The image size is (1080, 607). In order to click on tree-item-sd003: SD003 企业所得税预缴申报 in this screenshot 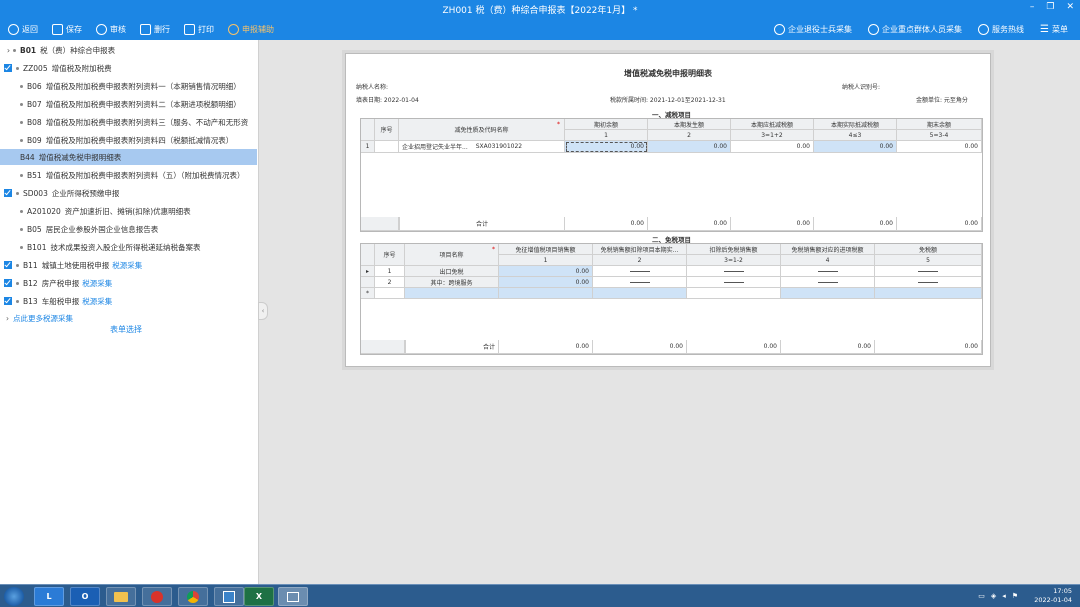, I will do `click(128, 193)`.